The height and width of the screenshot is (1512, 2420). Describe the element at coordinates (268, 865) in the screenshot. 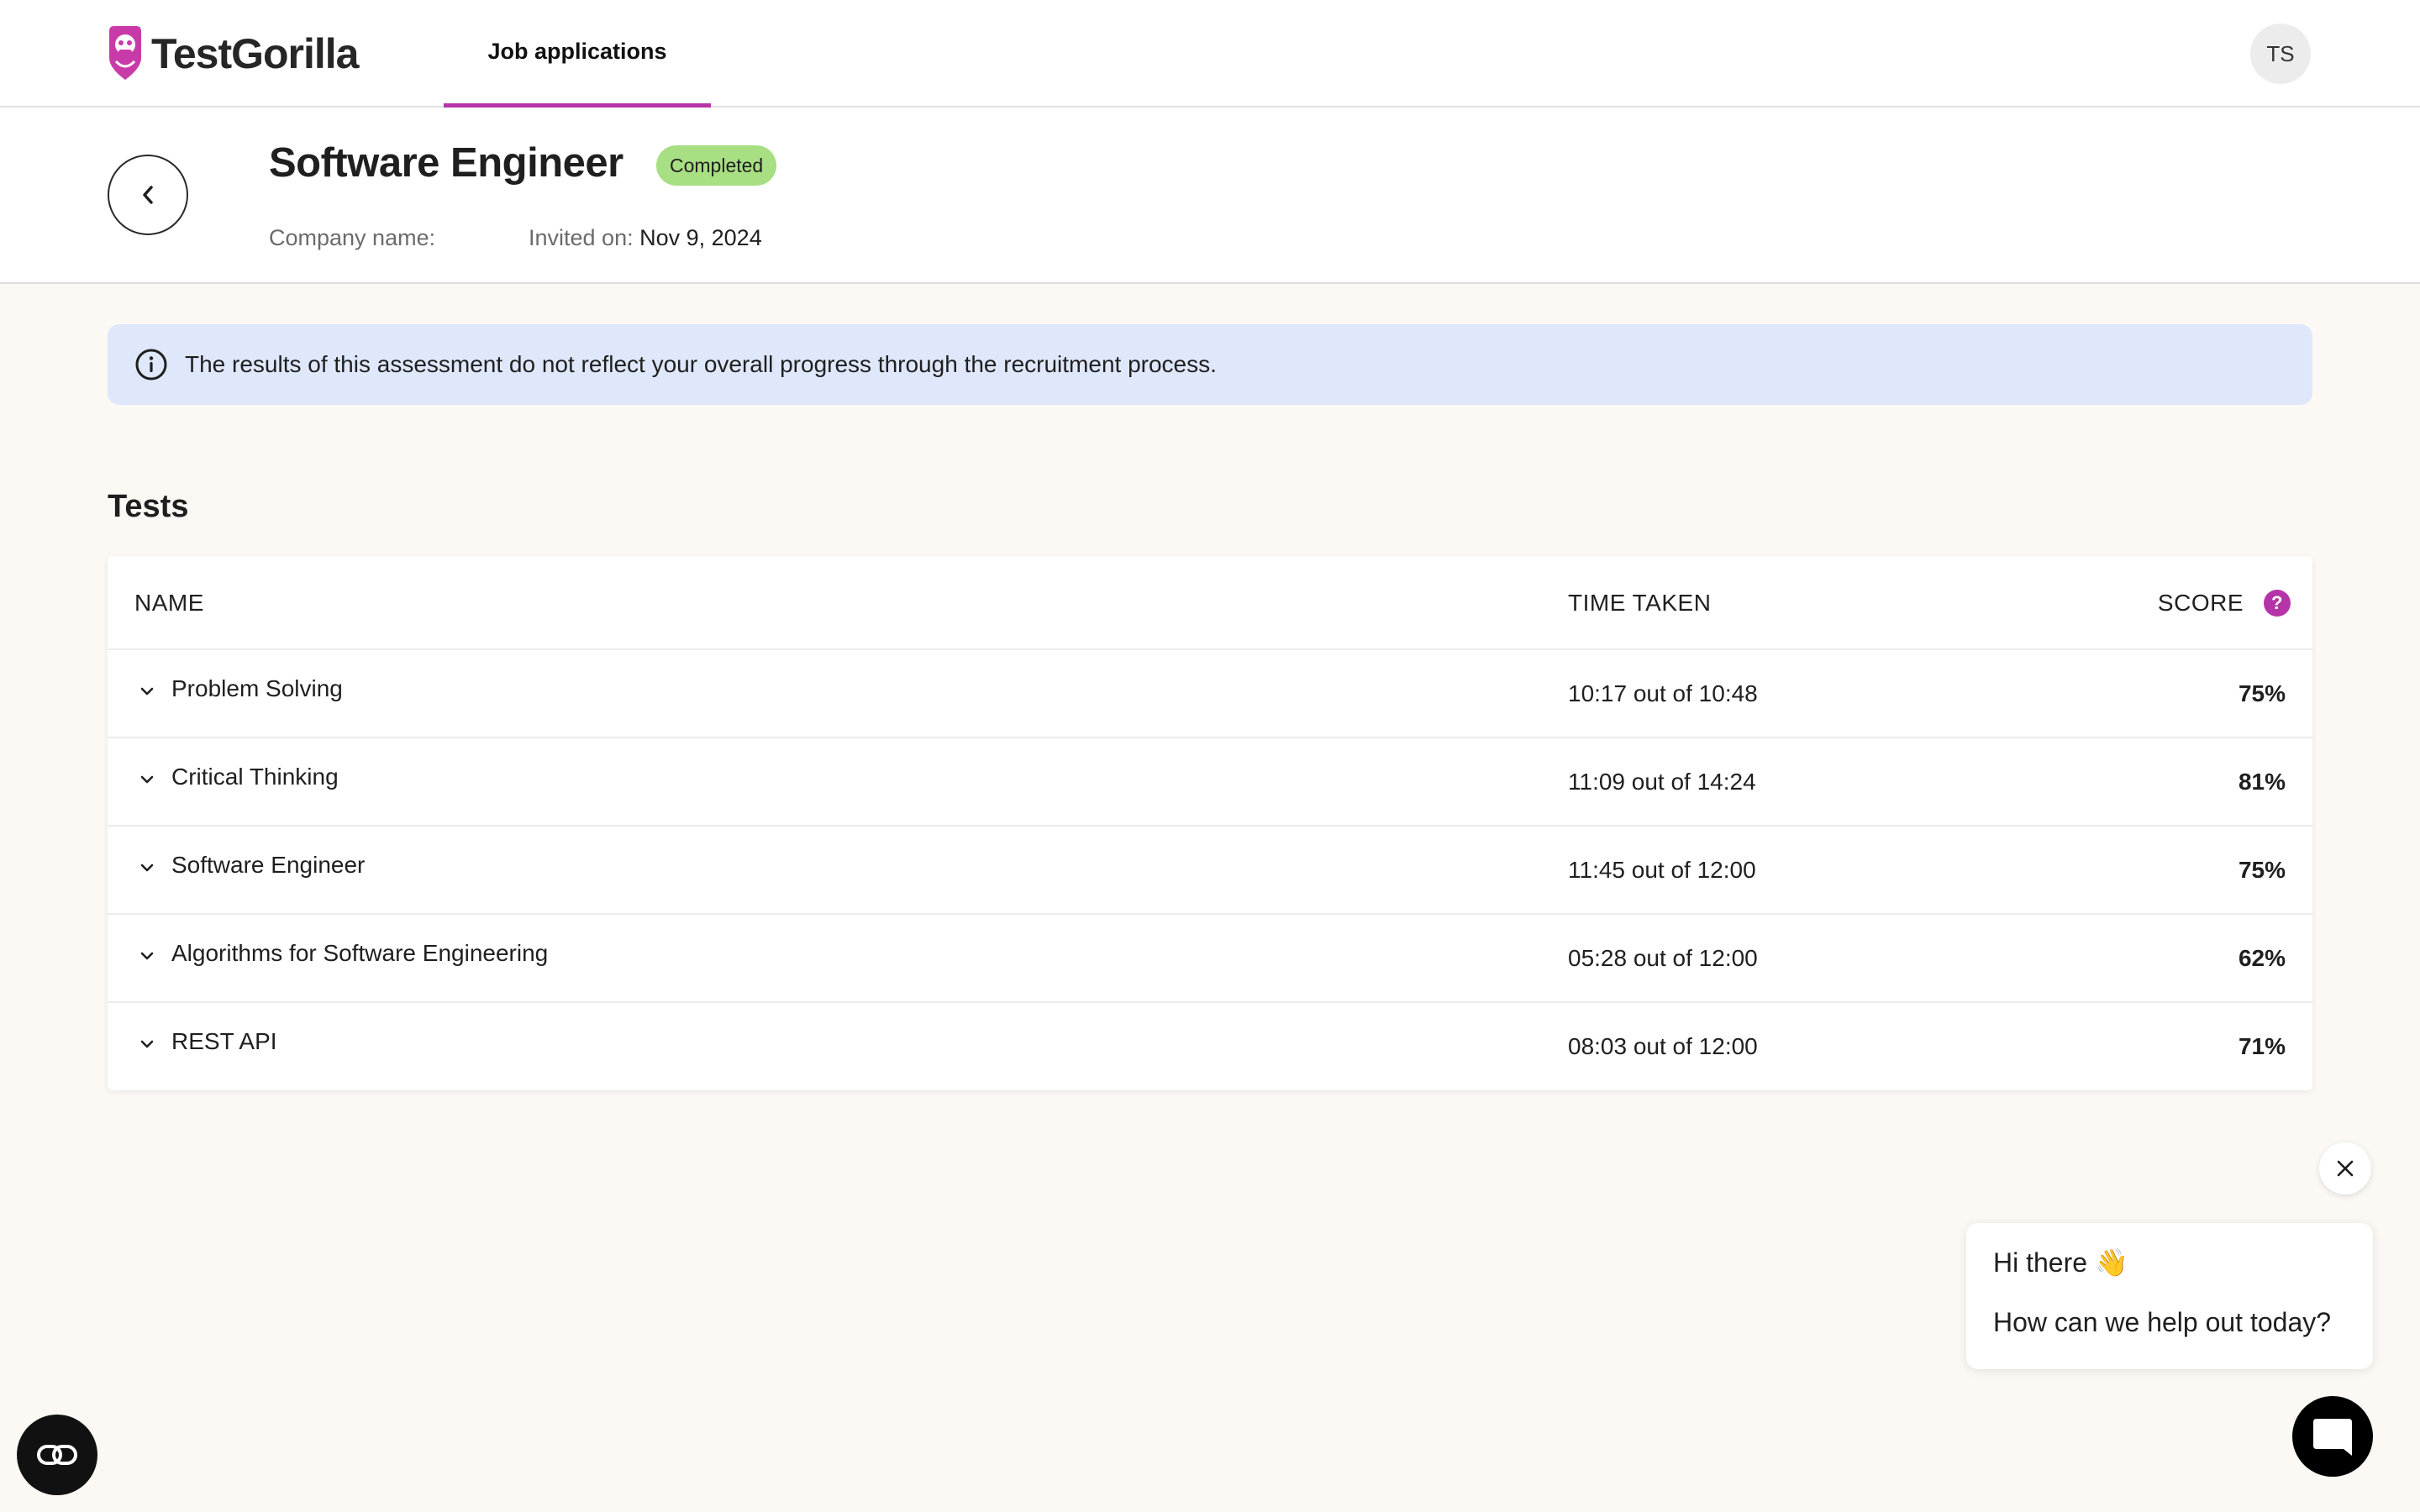

I see `test-name: Software Engineer` at that location.